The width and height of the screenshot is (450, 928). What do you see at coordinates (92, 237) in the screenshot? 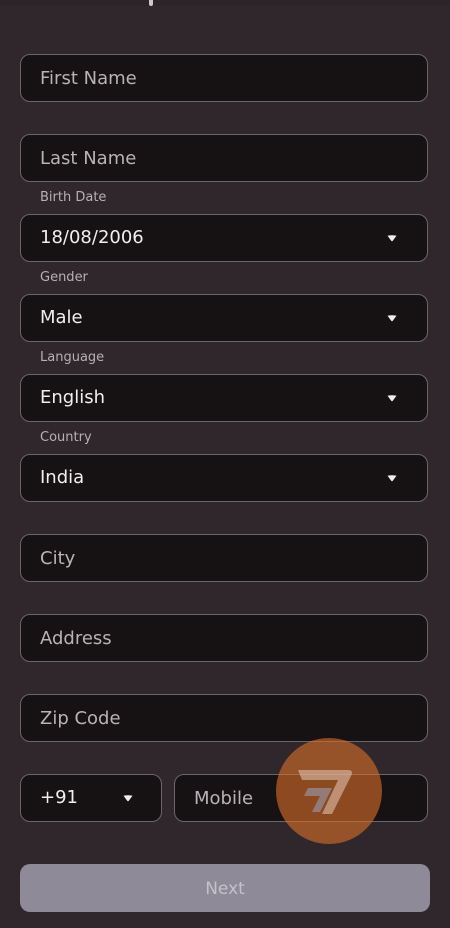
I see `birth-date-value: 18/08/2006` at bounding box center [92, 237].